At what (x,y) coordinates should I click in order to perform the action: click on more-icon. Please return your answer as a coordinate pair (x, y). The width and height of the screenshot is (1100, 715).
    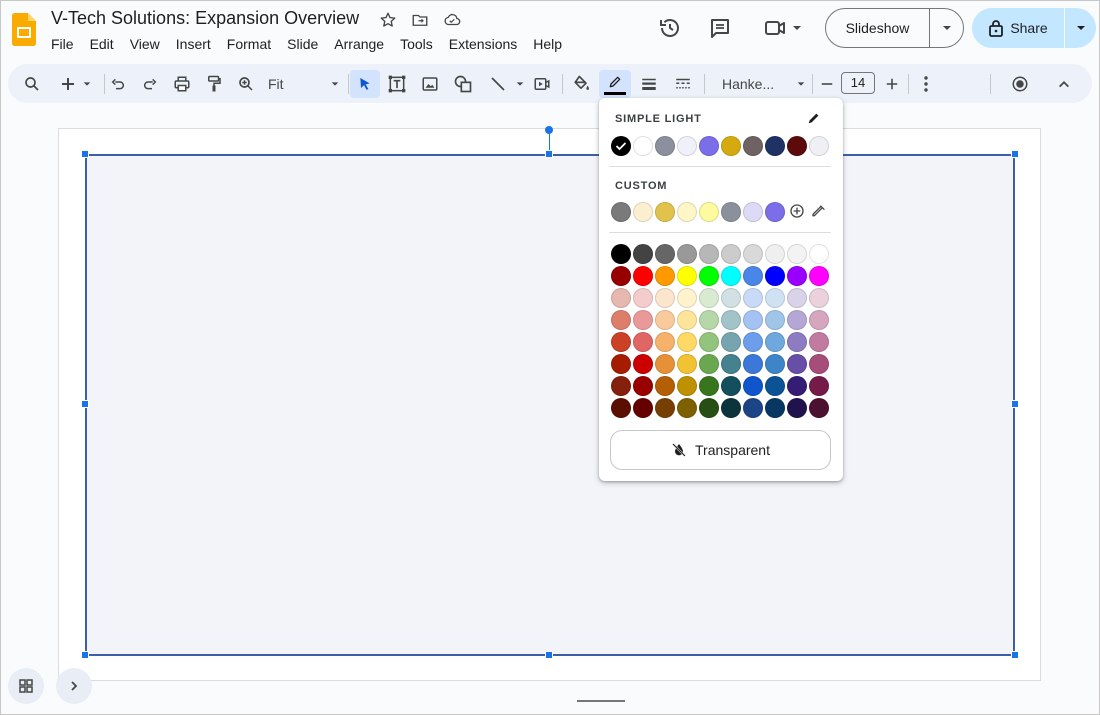
    Looking at the image, I should click on (926, 84).